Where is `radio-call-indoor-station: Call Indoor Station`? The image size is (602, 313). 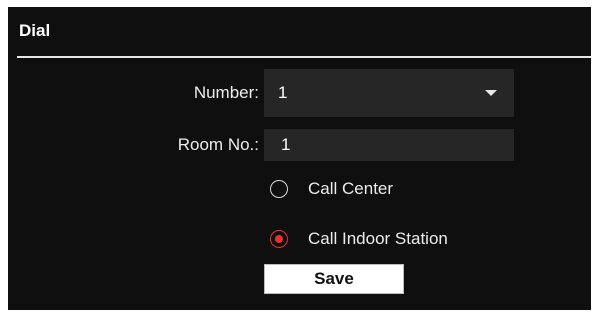 radio-call-indoor-station: Call Indoor Station is located at coordinates (359, 239).